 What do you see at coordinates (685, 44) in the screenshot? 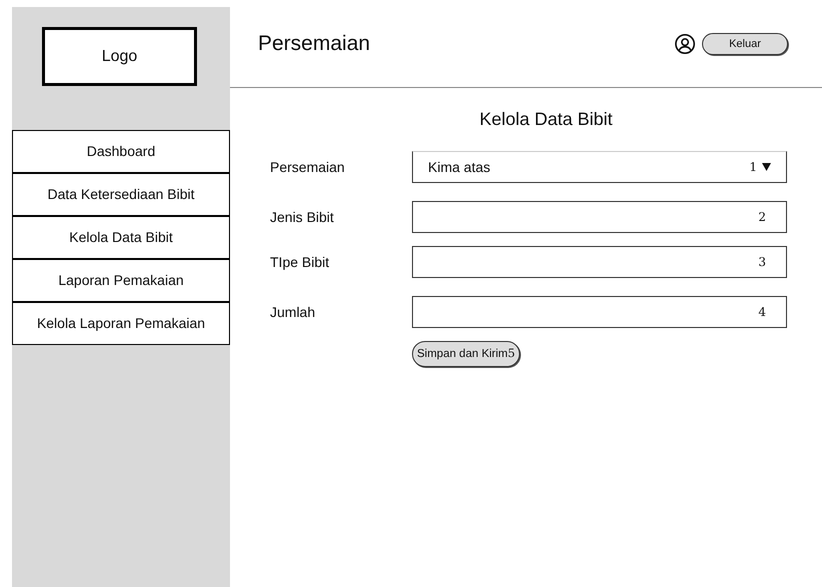
I see `user-icon` at bounding box center [685, 44].